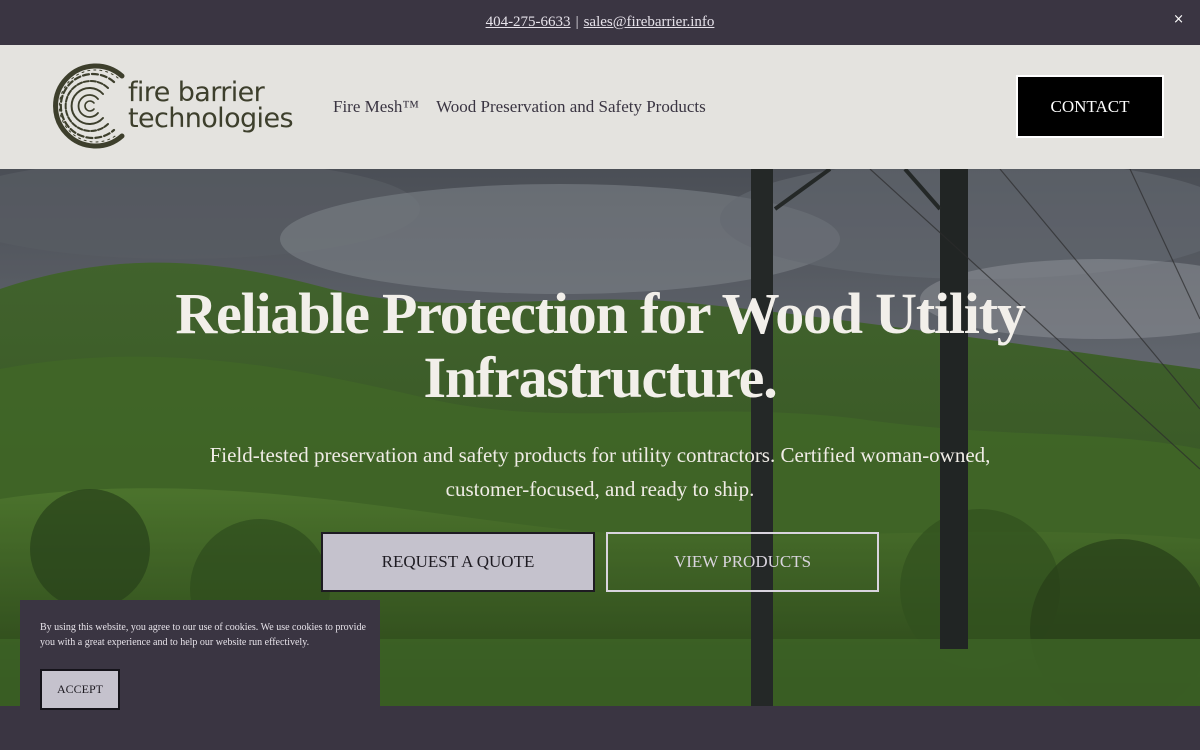 This screenshot has width=1200, height=750. What do you see at coordinates (649, 22) in the screenshot?
I see `email-link: sales@firebarrier.info` at bounding box center [649, 22].